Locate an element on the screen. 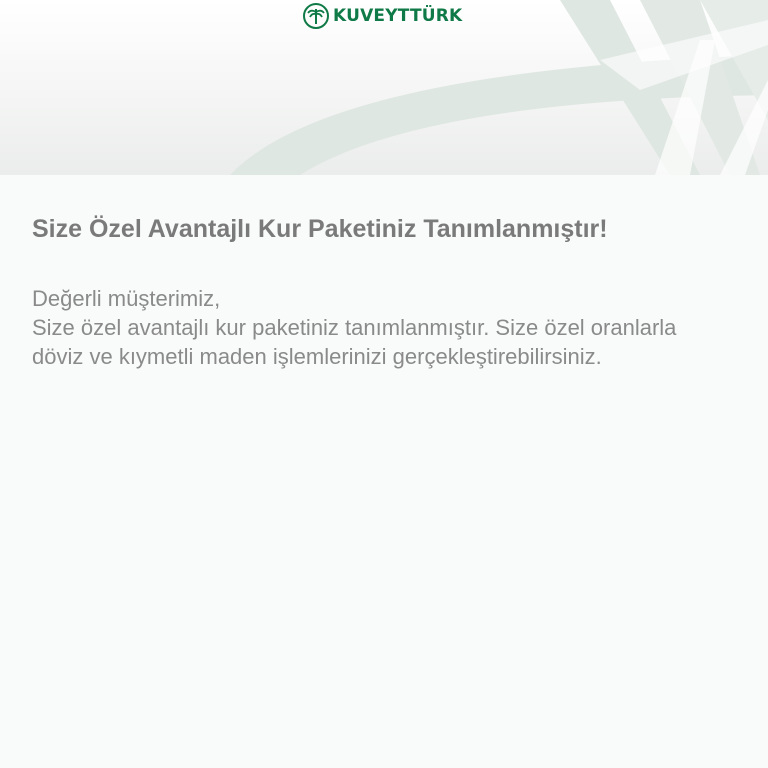 Image resolution: width=768 pixels, height=768 pixels. palm-tree-icon is located at coordinates (316, 16).